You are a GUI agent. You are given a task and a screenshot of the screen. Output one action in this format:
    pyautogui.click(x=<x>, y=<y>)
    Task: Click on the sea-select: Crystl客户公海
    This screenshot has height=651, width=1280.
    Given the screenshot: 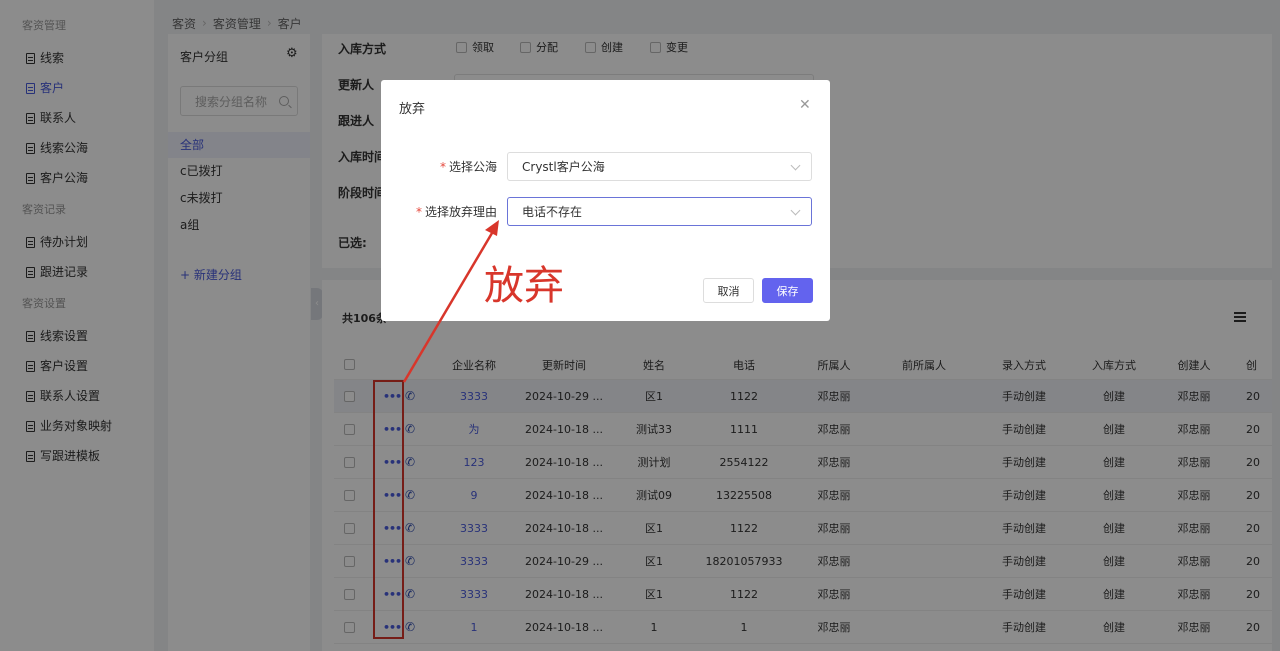 What is the action you would take?
    pyautogui.click(x=659, y=166)
    